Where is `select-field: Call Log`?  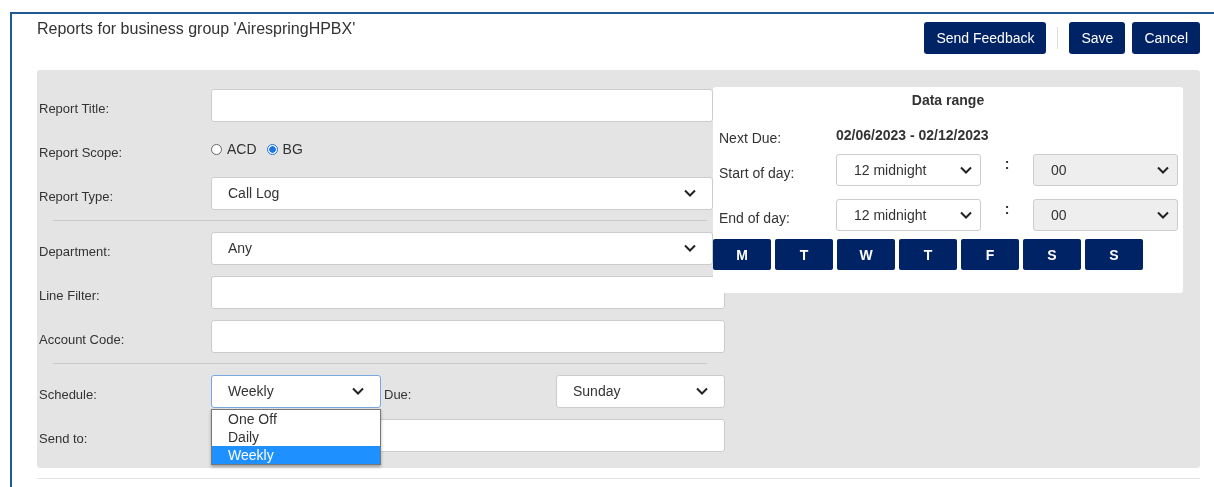
select-field: Call Log is located at coordinates (462, 193).